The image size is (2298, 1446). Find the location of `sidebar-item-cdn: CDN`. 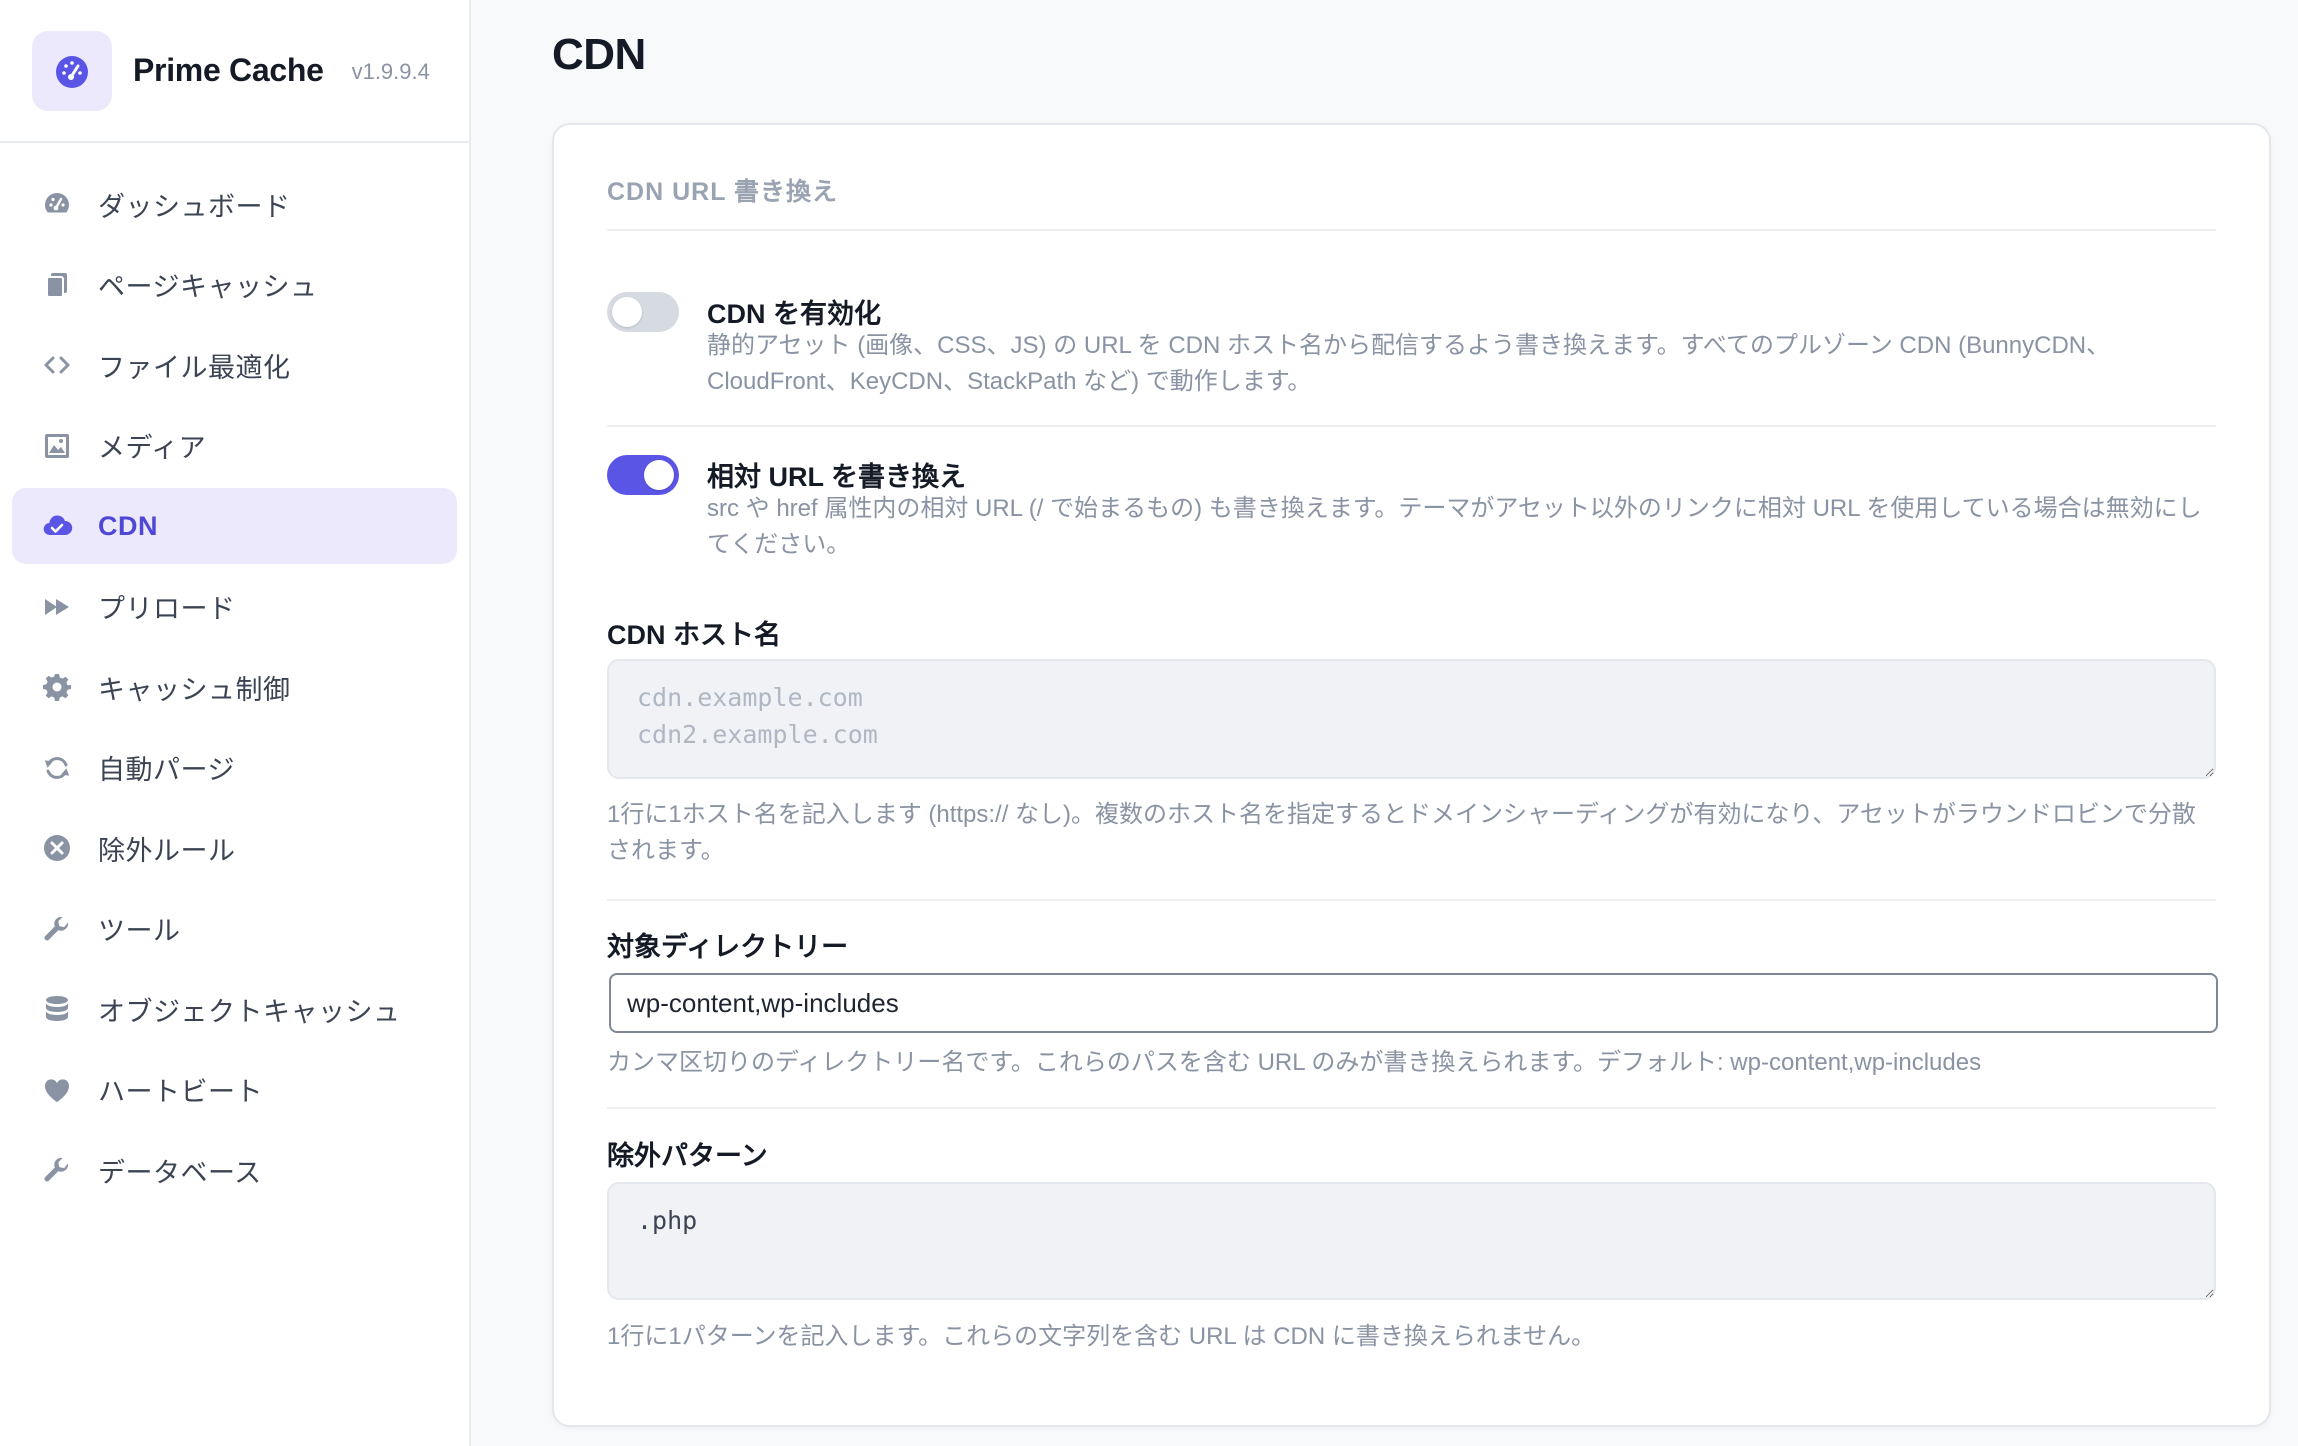

sidebar-item-cdn: CDN is located at coordinates (234, 526).